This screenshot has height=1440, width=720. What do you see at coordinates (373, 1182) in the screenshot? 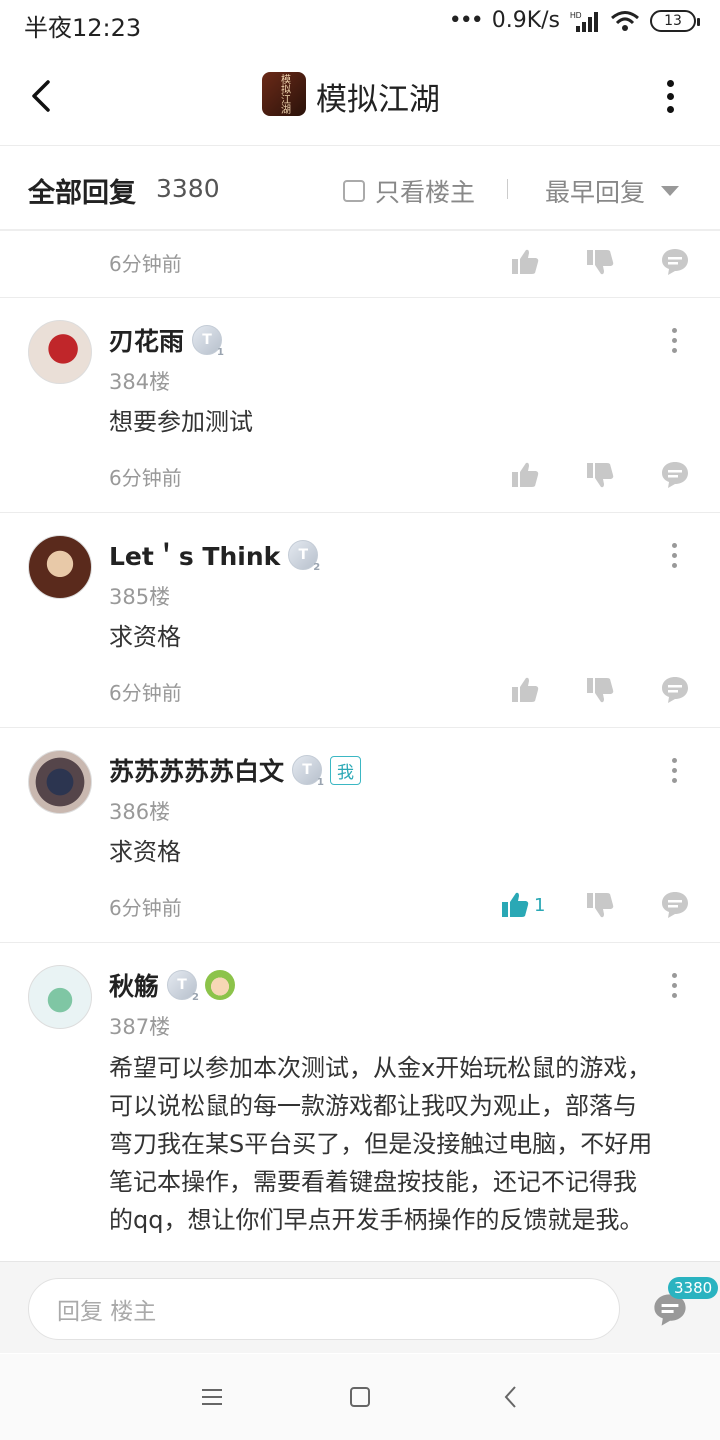
I see `content-line: 笔记本操作，需要看着键盘按技能，还记不记得我` at bounding box center [373, 1182].